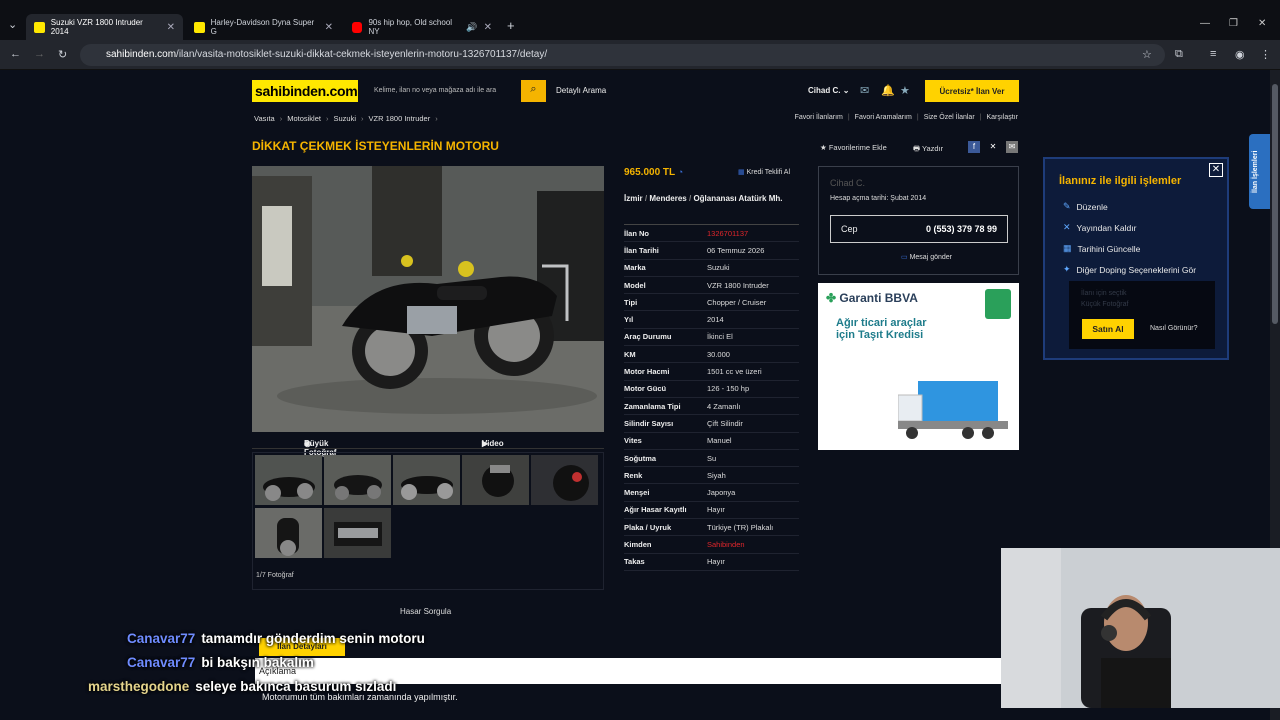 This screenshot has height=720, width=1280. I want to click on edit-action: ✎ Düzenle, so click(1085, 206).